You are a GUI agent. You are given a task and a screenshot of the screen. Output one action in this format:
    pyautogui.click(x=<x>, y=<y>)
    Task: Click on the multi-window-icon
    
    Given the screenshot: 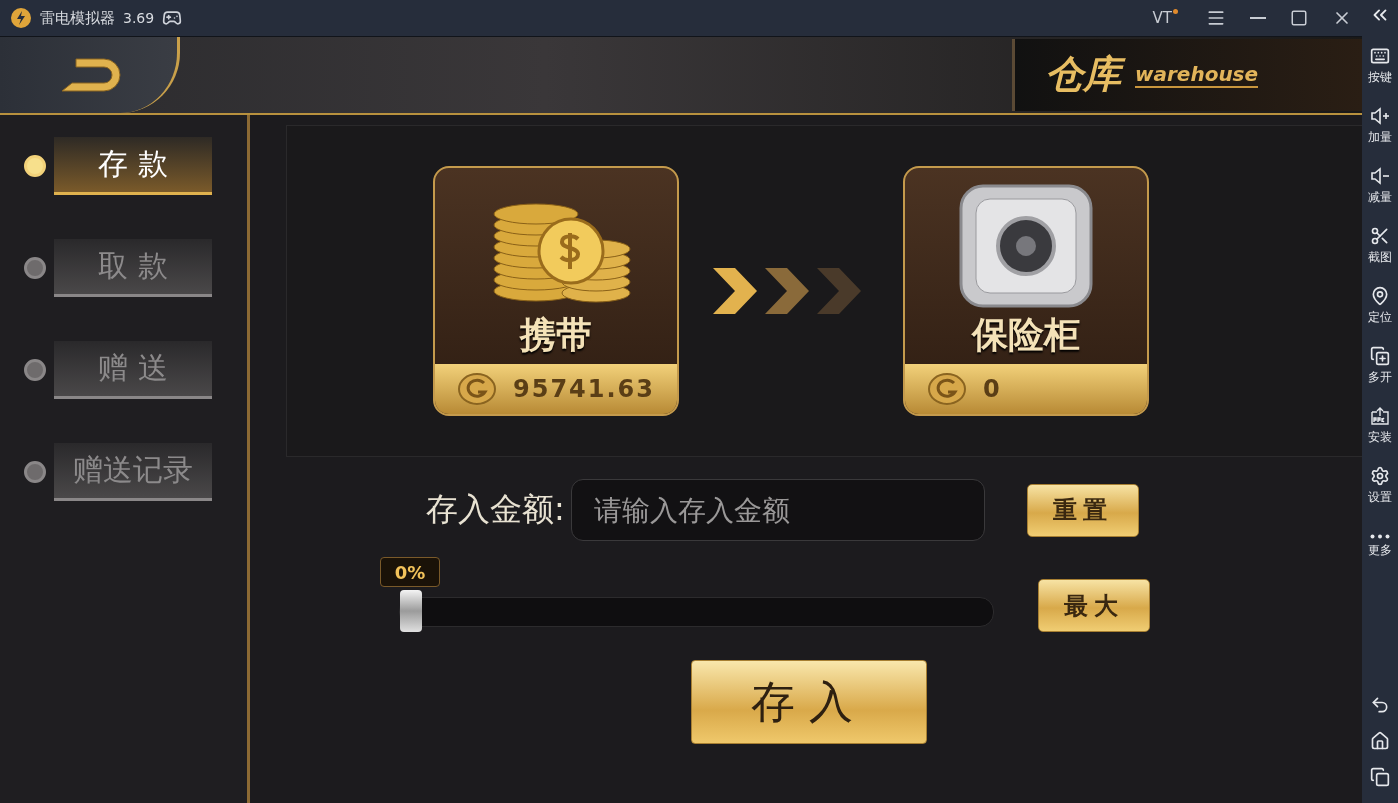 What is the action you would take?
    pyautogui.click(x=1380, y=356)
    